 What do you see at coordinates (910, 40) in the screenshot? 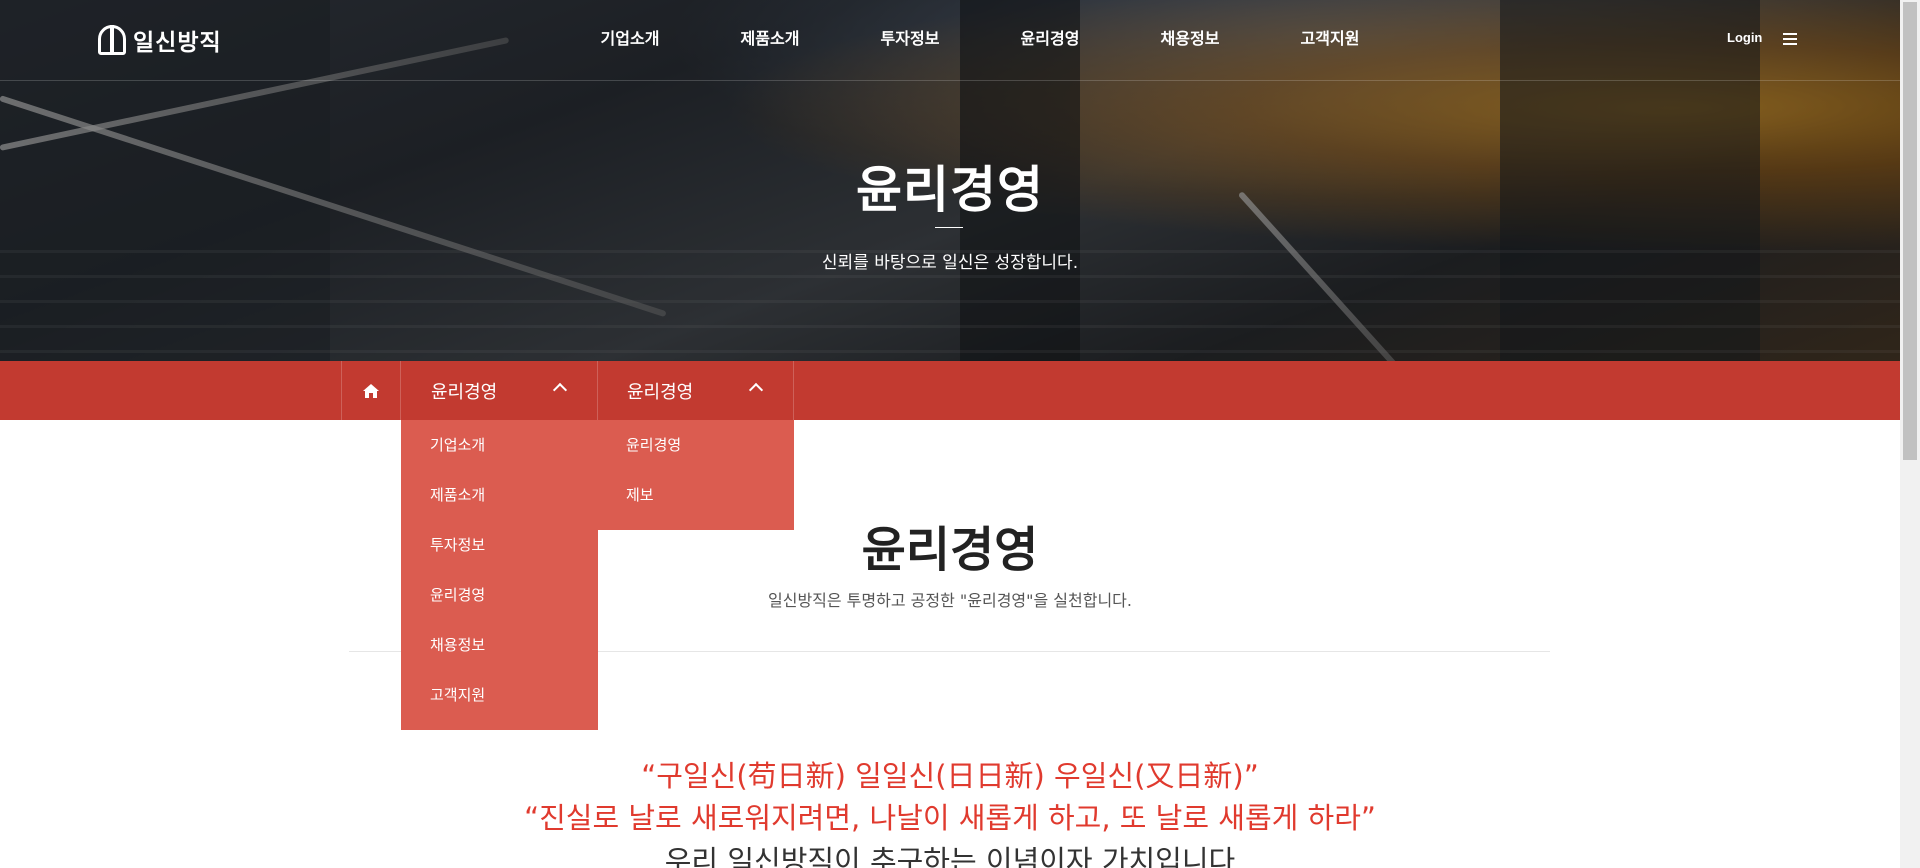
I see `nav-item-investment: 투자정보` at bounding box center [910, 40].